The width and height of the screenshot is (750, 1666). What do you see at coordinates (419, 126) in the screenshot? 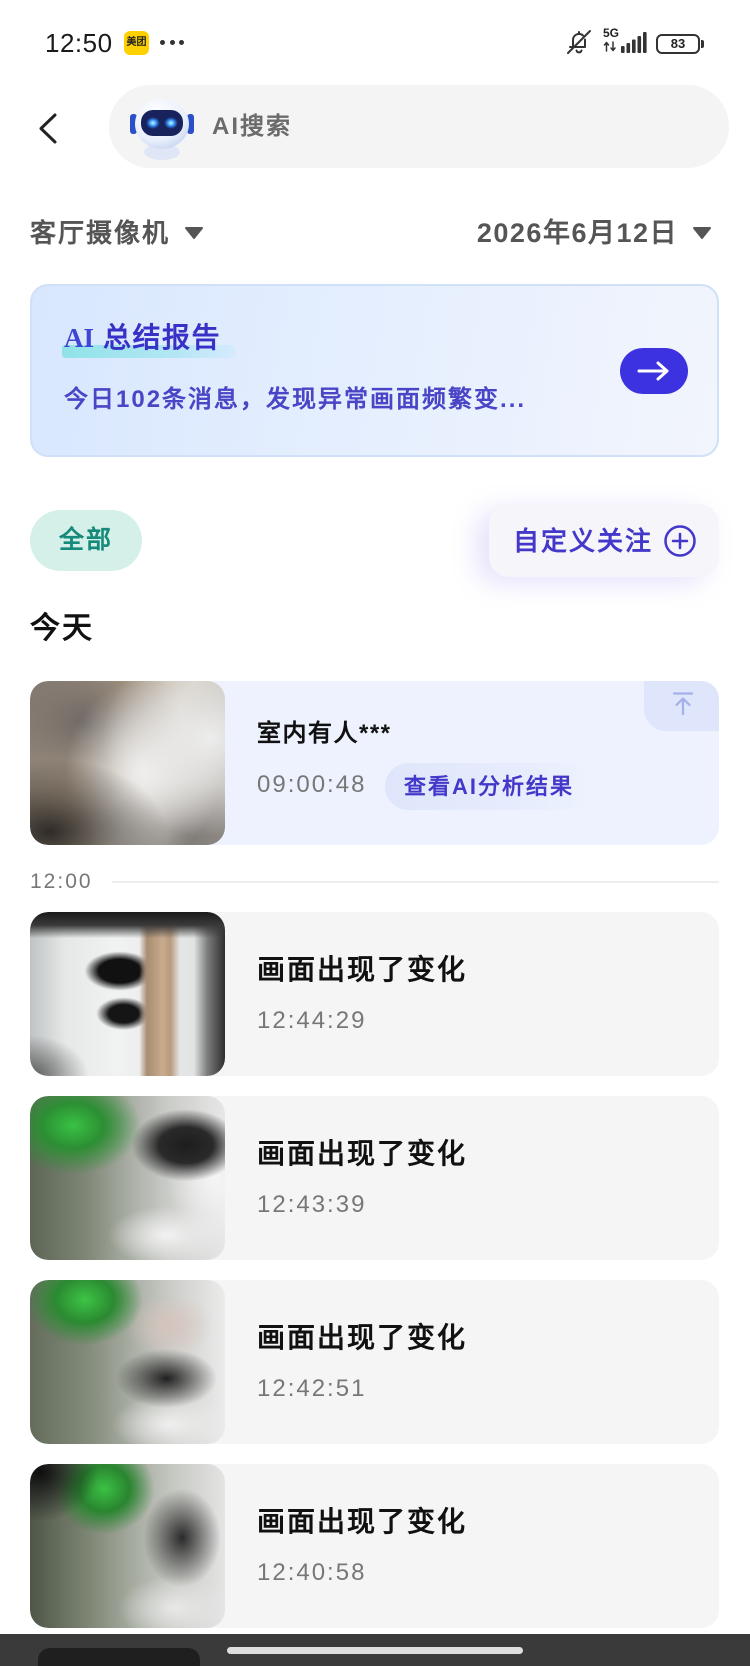
I see `ai-search-bar: AI搜索` at bounding box center [419, 126].